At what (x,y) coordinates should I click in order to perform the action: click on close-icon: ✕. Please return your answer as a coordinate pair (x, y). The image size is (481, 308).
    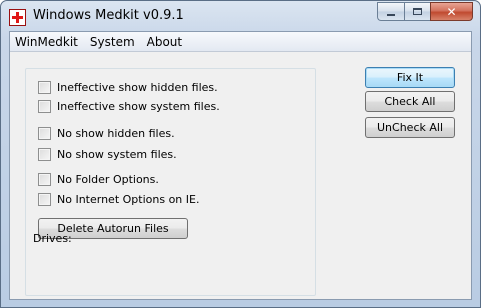
    Looking at the image, I should click on (451, 11).